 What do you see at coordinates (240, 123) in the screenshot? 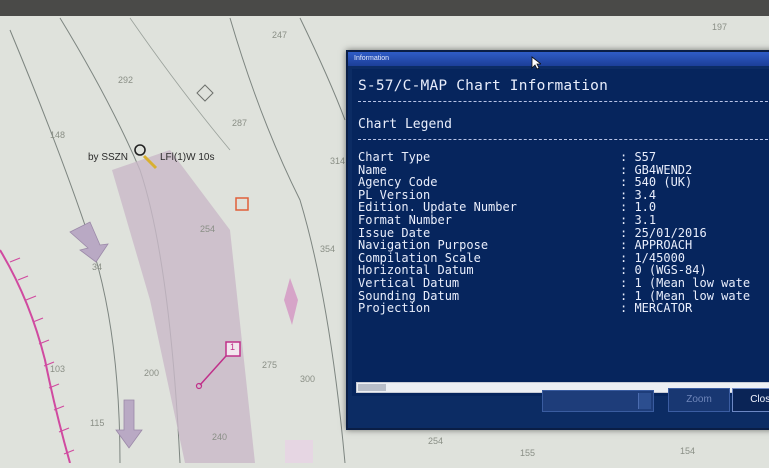
I see `depth-sounding: 287` at bounding box center [240, 123].